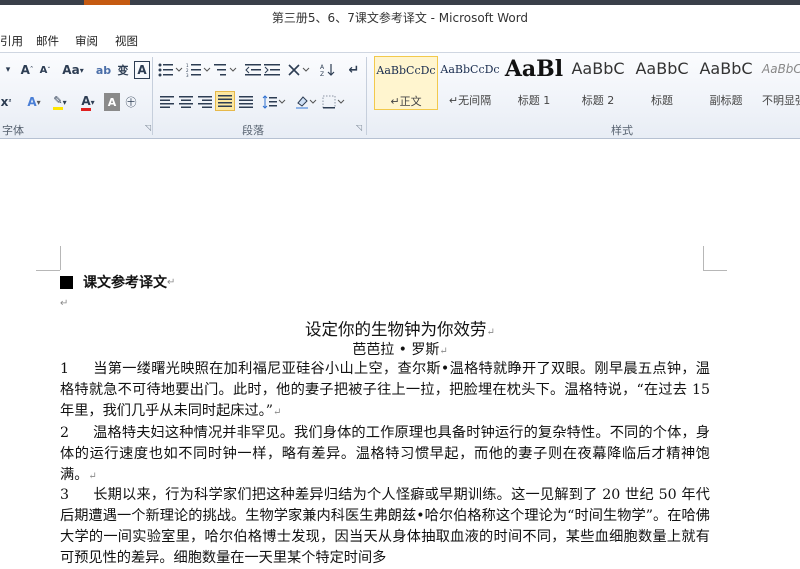 This screenshot has height=569, width=800. What do you see at coordinates (726, 100) in the screenshot?
I see `style-name: 副标题` at bounding box center [726, 100].